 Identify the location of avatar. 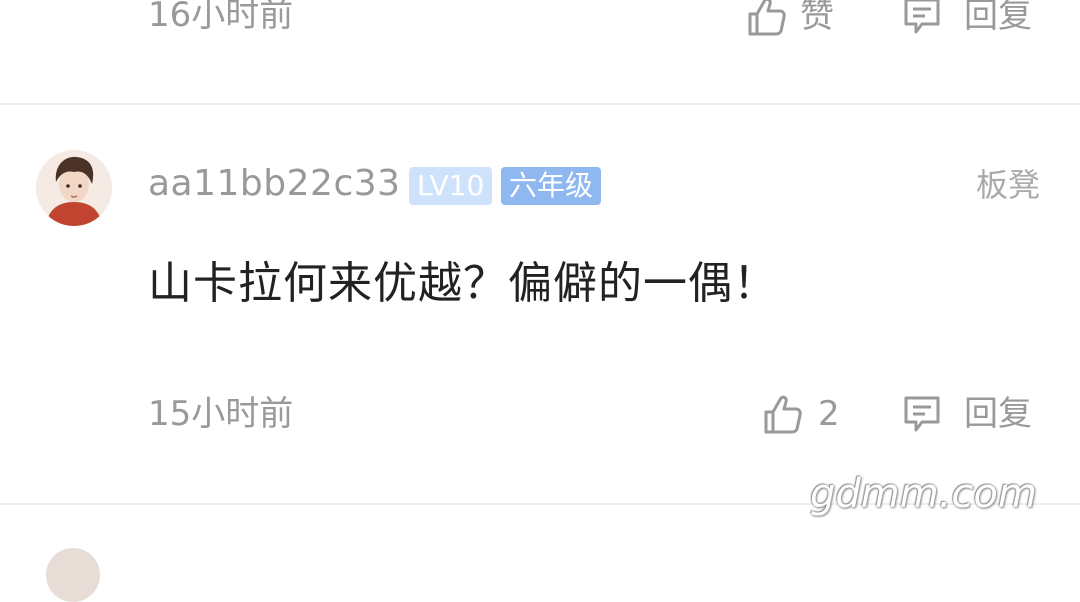
(74, 188).